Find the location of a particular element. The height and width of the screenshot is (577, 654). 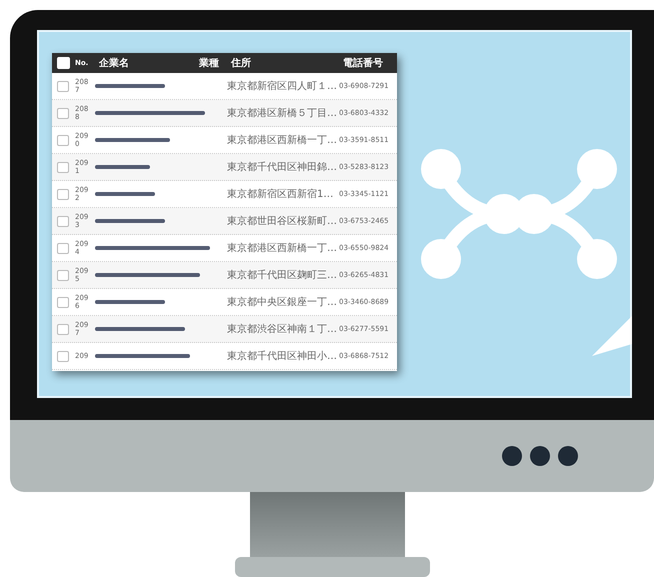

column-header: 住所 is located at coordinates (287, 63).